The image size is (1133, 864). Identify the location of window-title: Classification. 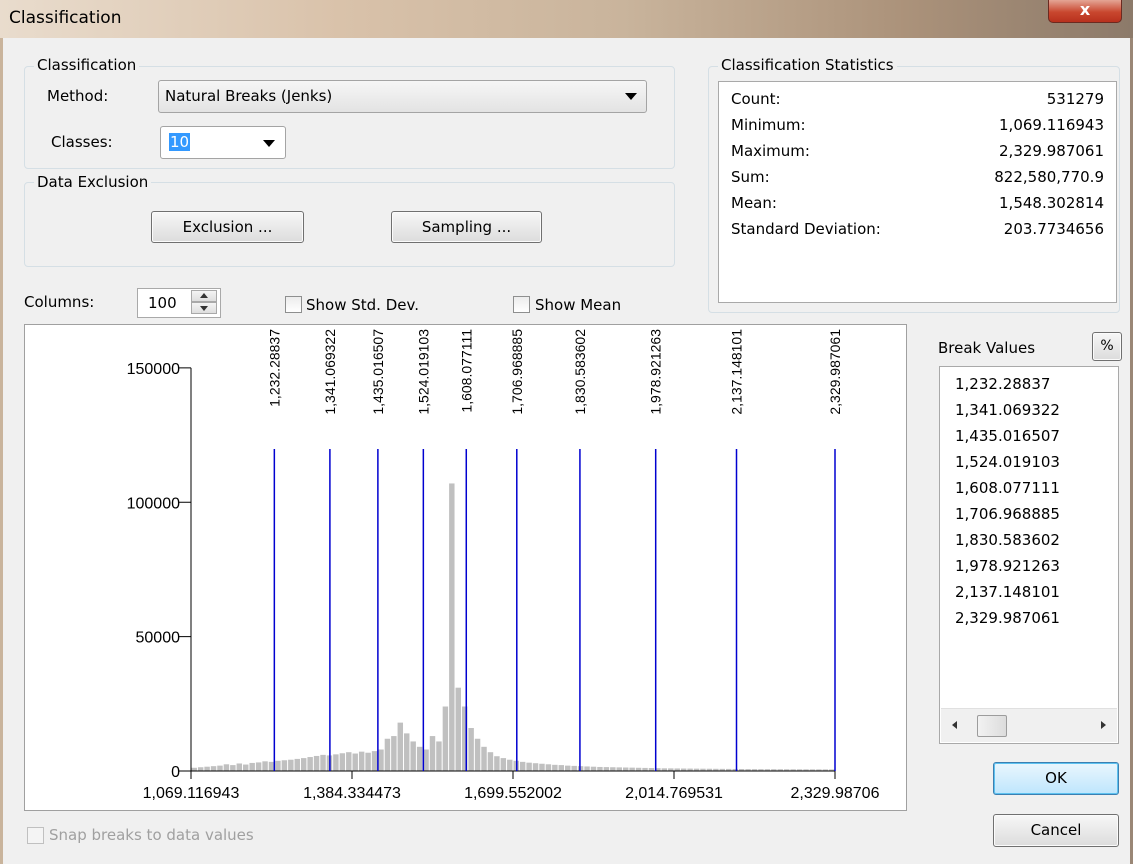
(65, 18).